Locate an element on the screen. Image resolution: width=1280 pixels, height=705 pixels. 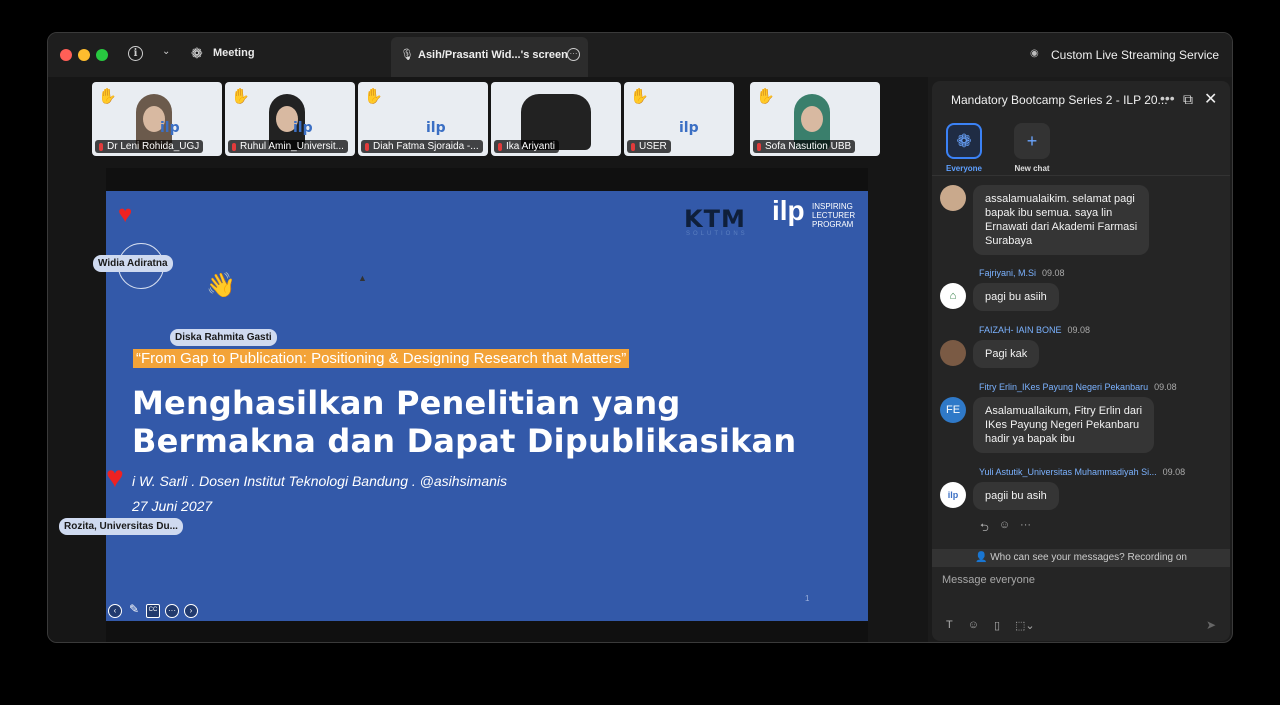
maximize-window-button is located at coordinates (102, 55).